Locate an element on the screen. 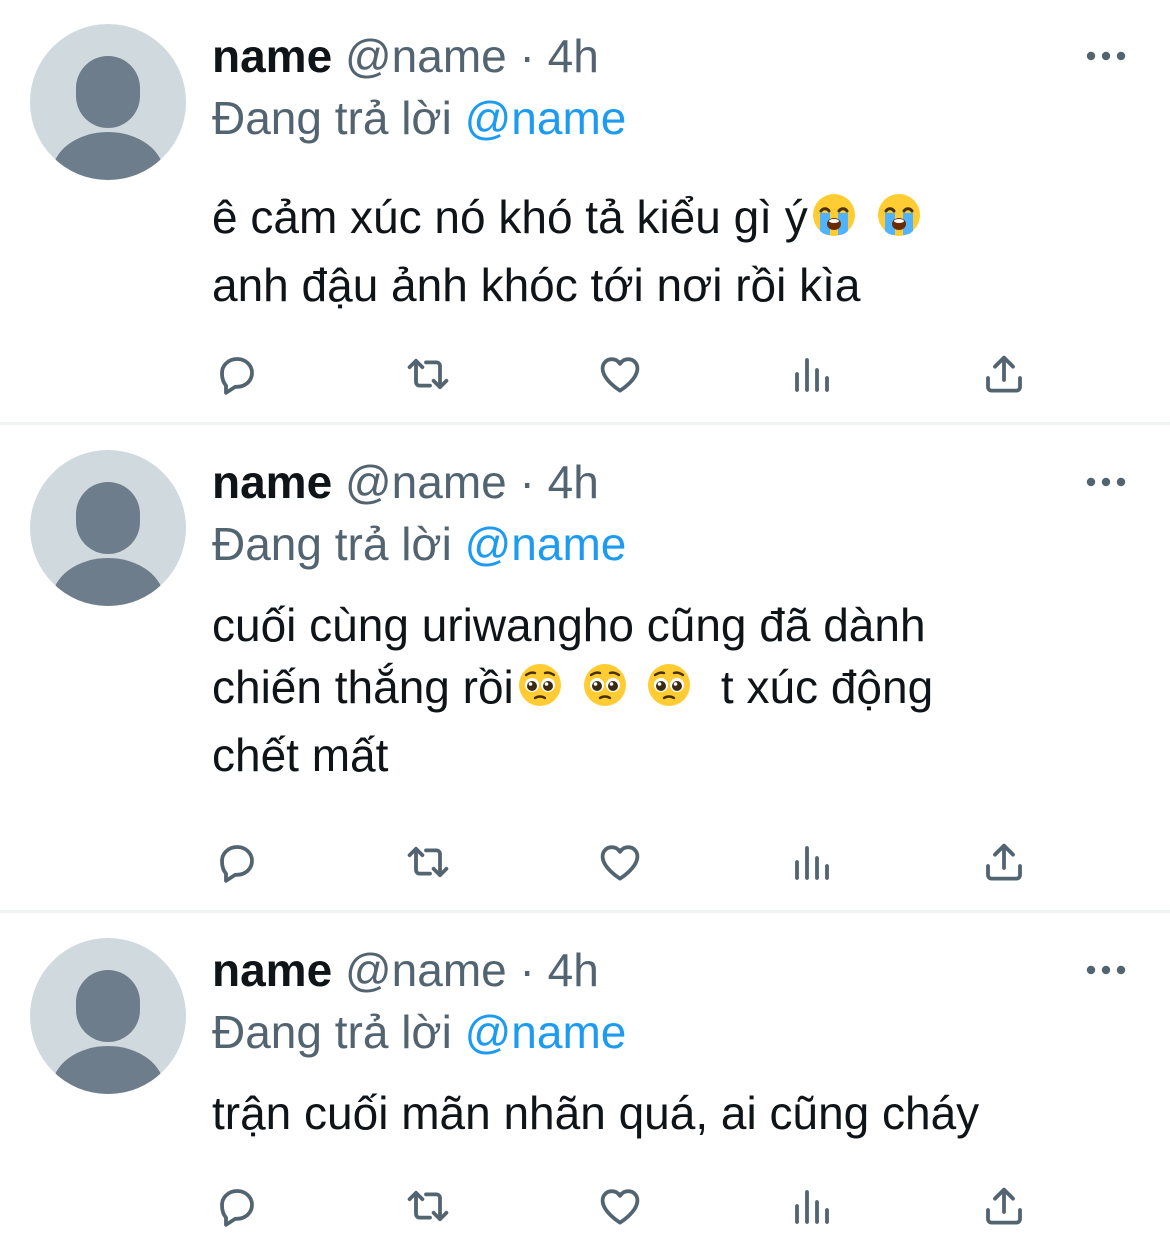  text-segment: chiến thắng rồi is located at coordinates (363, 687).